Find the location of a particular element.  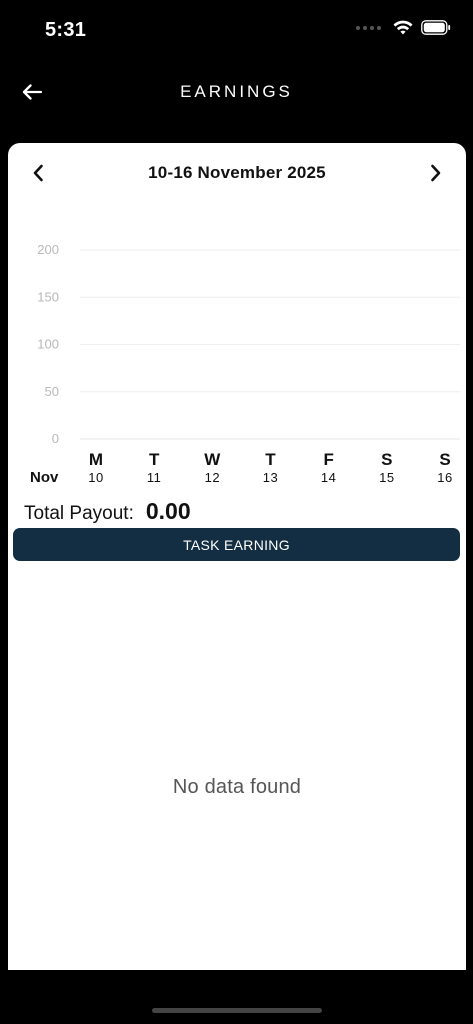

x-day-label: M is located at coordinates (96, 459).